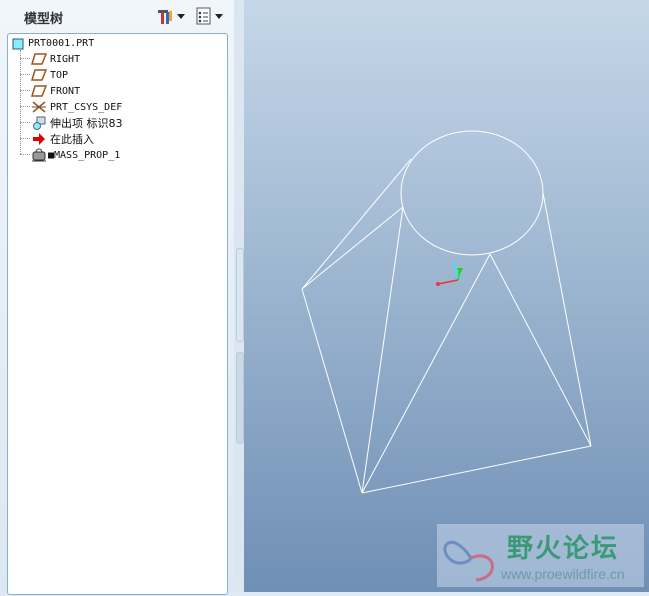 The width and height of the screenshot is (649, 596). Describe the element at coordinates (44, 19) in the screenshot. I see `panel-title: 模型树` at that location.